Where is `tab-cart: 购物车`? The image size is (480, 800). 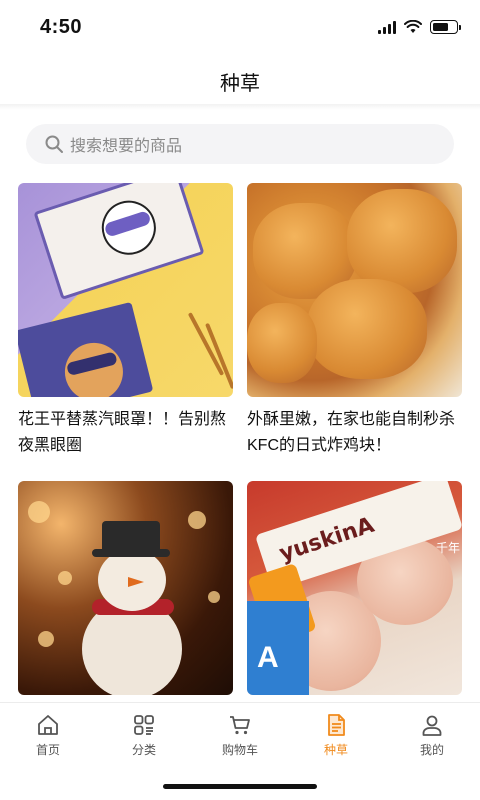 tab-cart: 购物车 is located at coordinates (240, 734).